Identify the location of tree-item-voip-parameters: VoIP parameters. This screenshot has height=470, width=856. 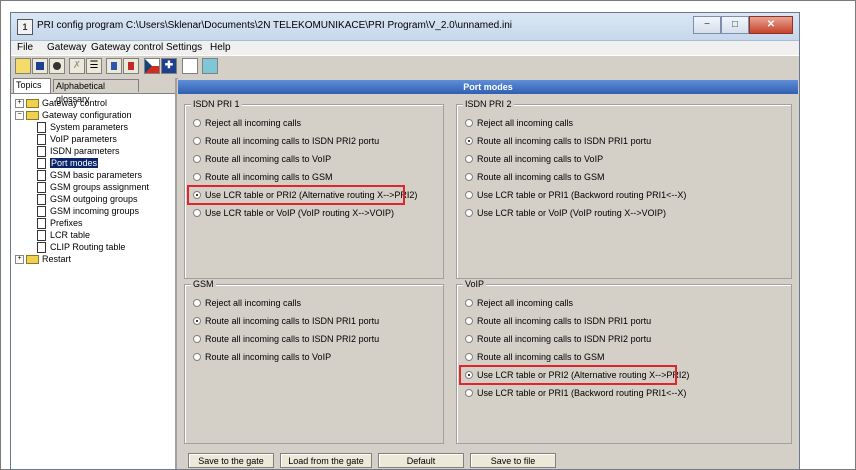
(77, 139).